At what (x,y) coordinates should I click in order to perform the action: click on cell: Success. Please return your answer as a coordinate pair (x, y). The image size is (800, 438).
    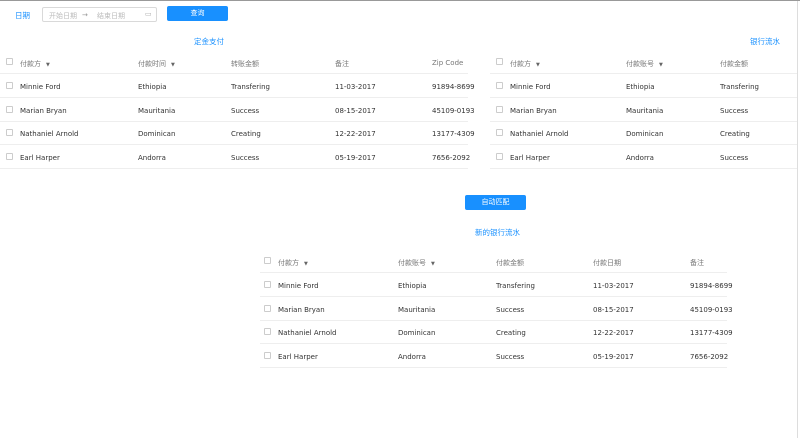
    Looking at the image, I should click on (245, 158).